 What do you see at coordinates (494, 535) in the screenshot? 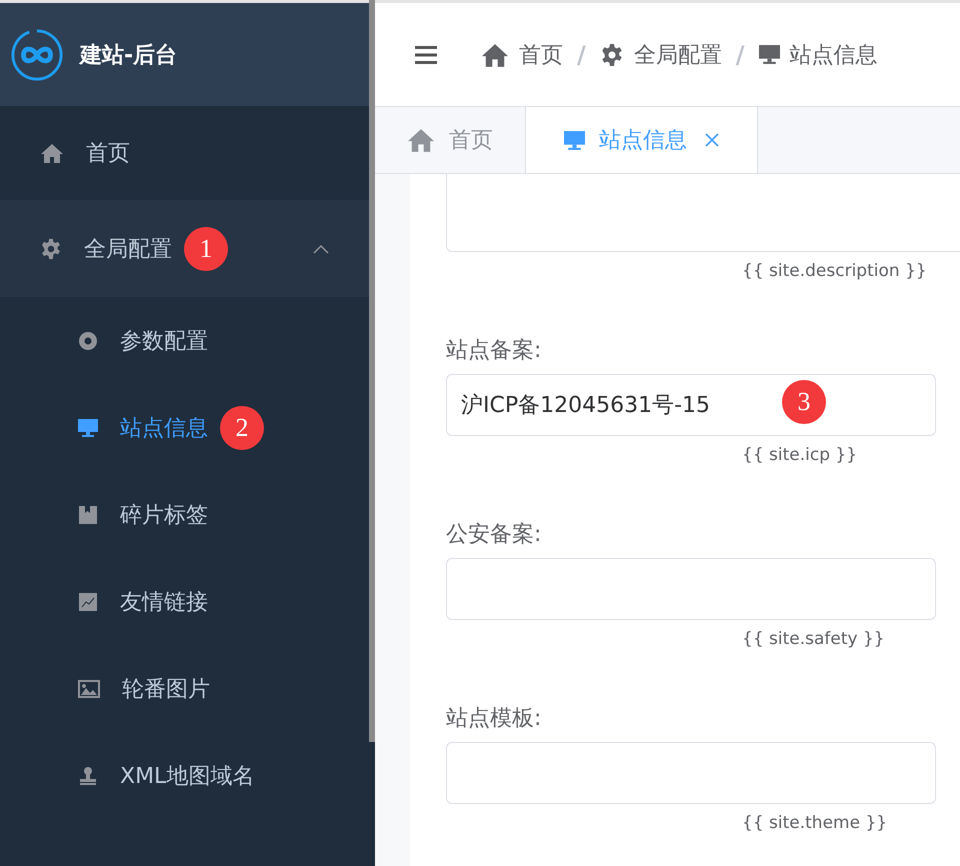
I see `field-label: 公安备案:` at bounding box center [494, 535].